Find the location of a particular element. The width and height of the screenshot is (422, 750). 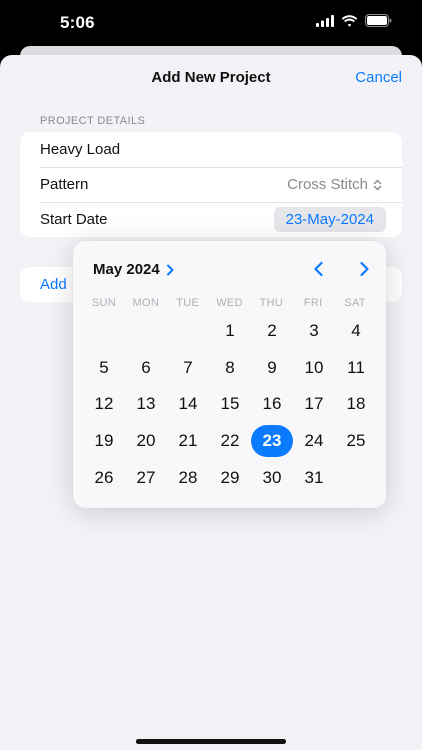

chevron-right-icon is located at coordinates (170, 269).